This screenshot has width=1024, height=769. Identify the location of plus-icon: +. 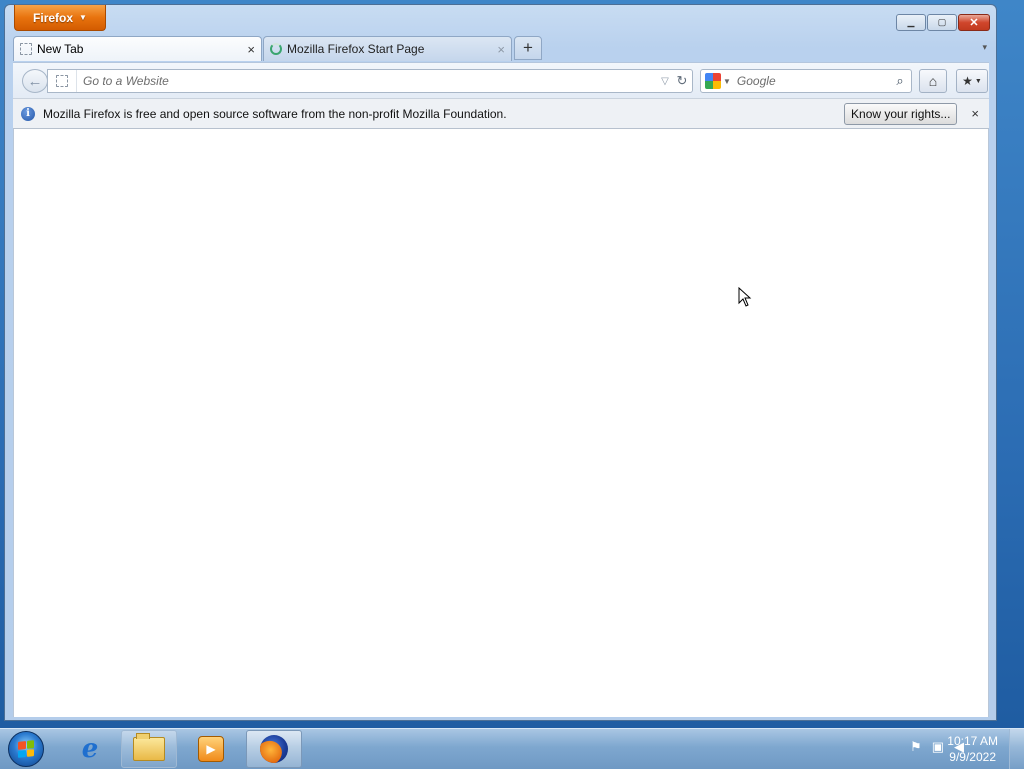
(528, 47).